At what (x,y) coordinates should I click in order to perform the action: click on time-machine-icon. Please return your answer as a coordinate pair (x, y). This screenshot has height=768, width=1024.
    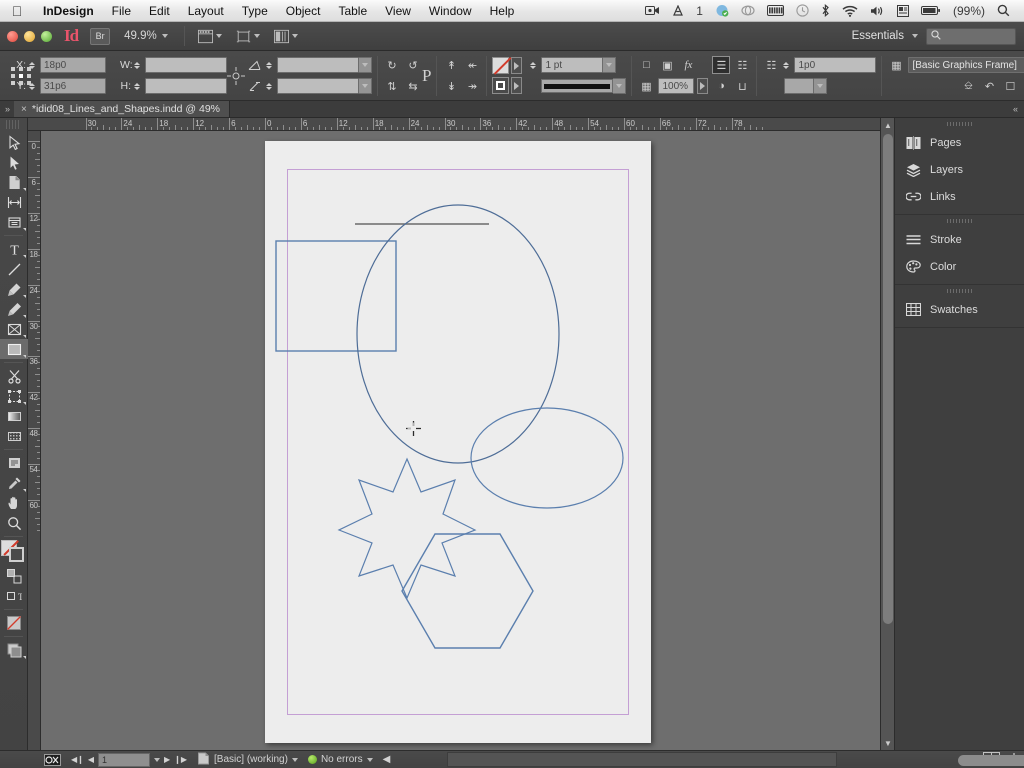
    Looking at the image, I should click on (802, 10).